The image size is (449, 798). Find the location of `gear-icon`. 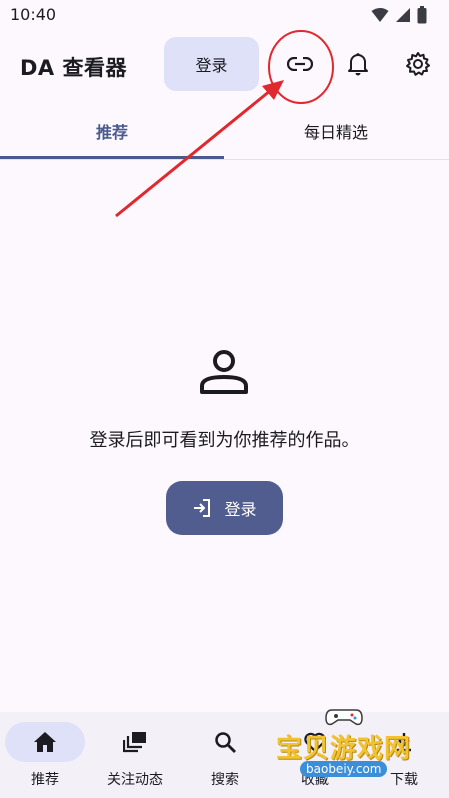

gear-icon is located at coordinates (418, 64).